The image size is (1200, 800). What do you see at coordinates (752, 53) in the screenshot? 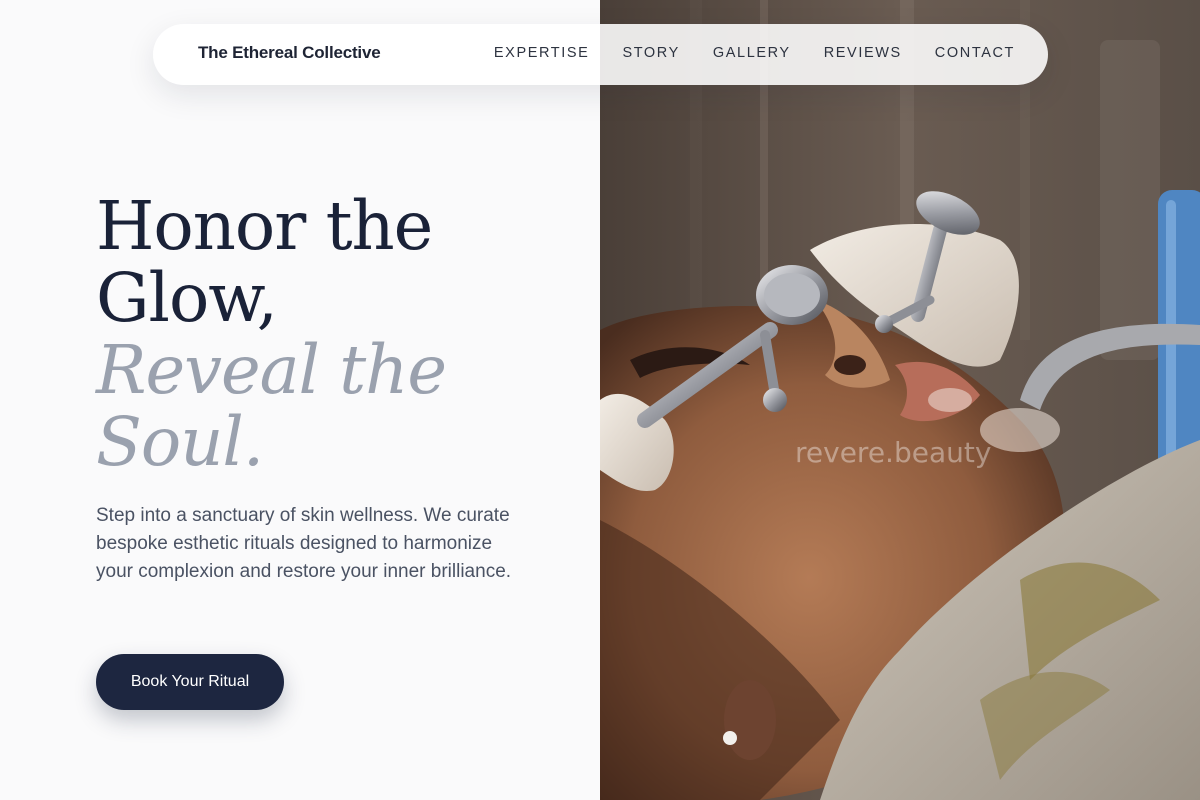
I see `nav-link-gallery: GALLERY` at bounding box center [752, 53].